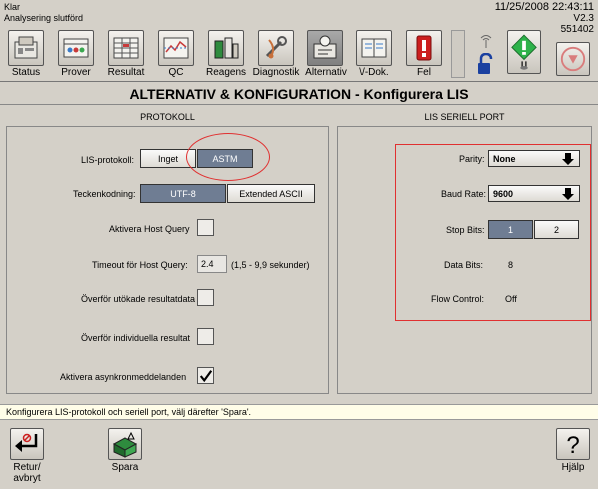 This screenshot has height=489, width=598. Describe the element at coordinates (299, 104) in the screenshot. I see `title-divider` at that location.